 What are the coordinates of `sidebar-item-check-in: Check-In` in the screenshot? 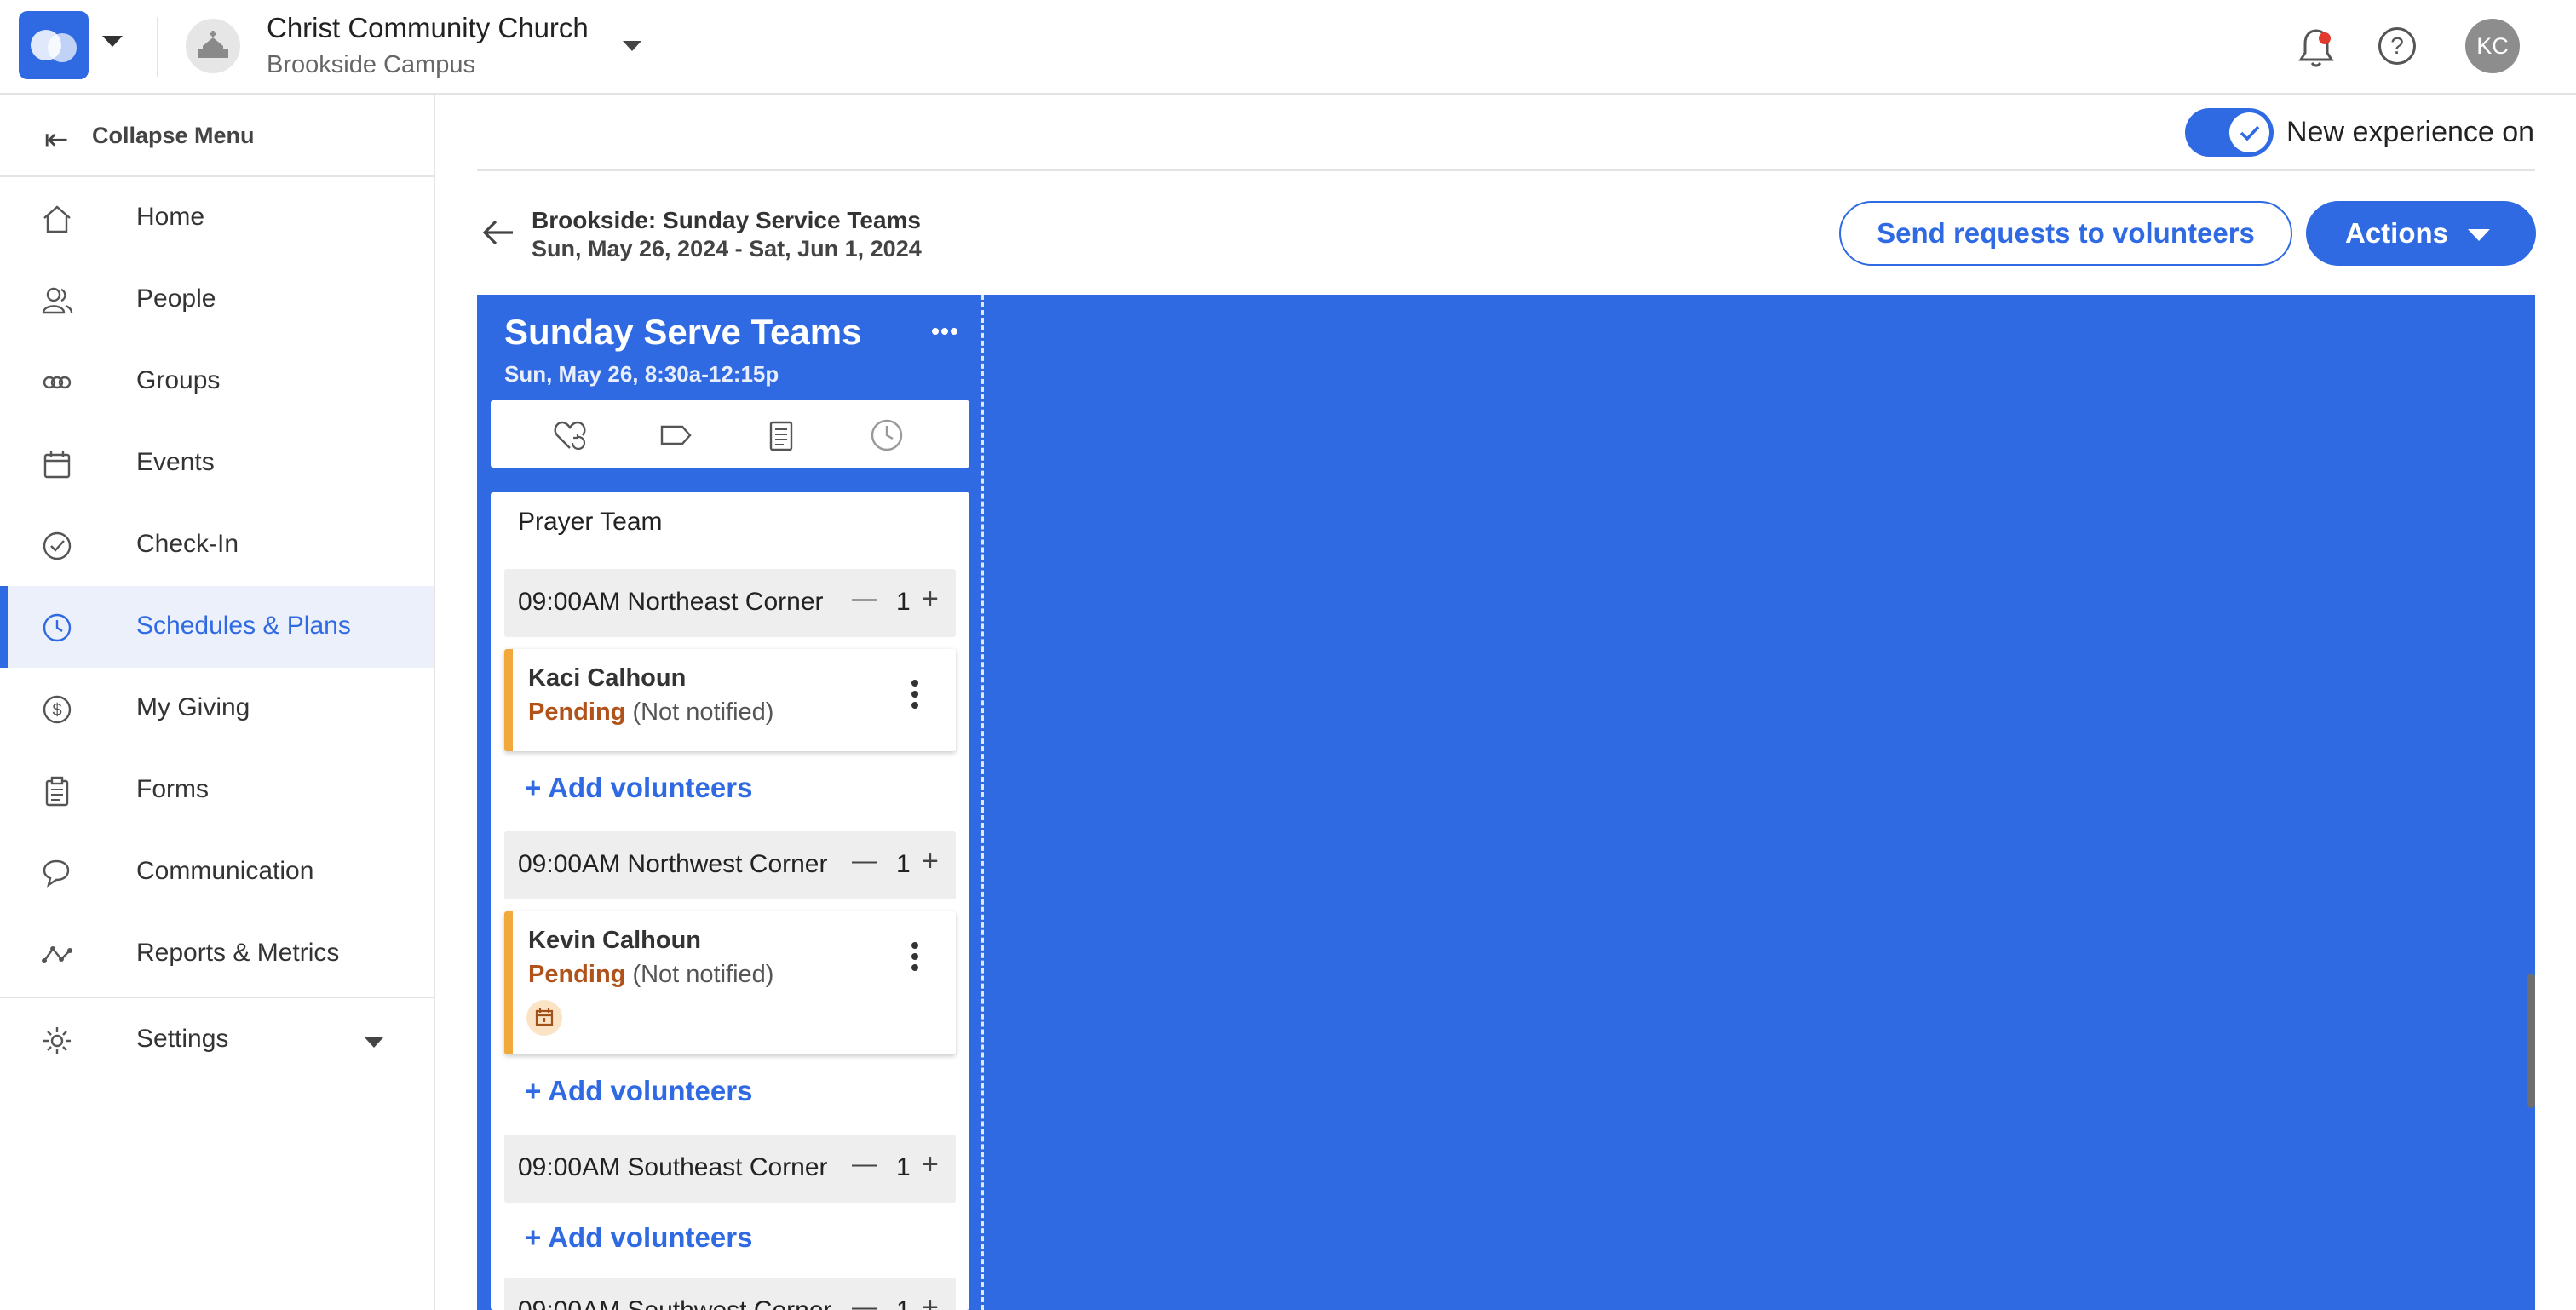 It's located at (217, 545).